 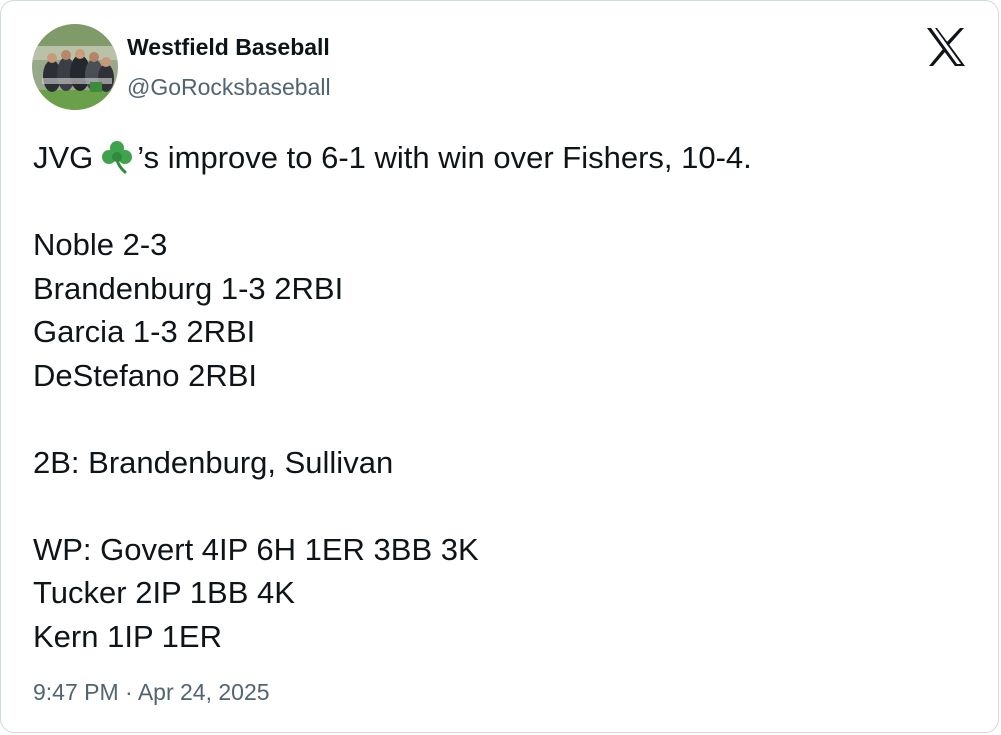 What do you see at coordinates (127, 636) in the screenshot?
I see `pitching-line-kern: Kern 1IP 1ER` at bounding box center [127, 636].